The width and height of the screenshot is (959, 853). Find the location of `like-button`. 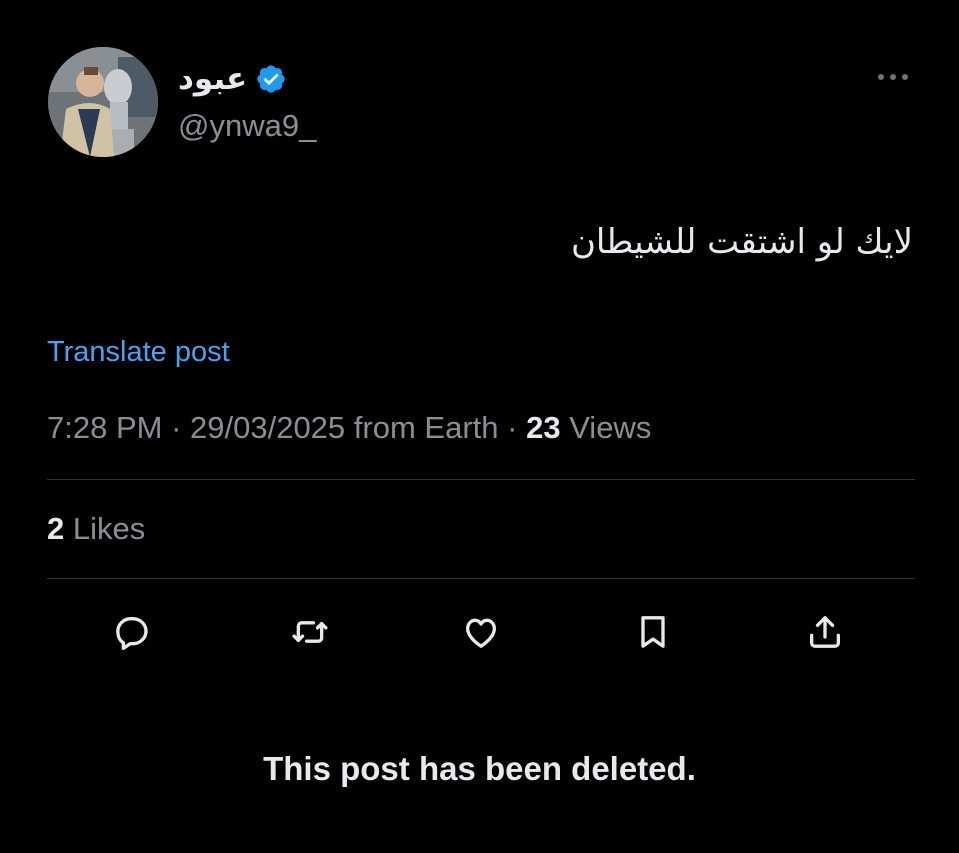

like-button is located at coordinates (481, 632).